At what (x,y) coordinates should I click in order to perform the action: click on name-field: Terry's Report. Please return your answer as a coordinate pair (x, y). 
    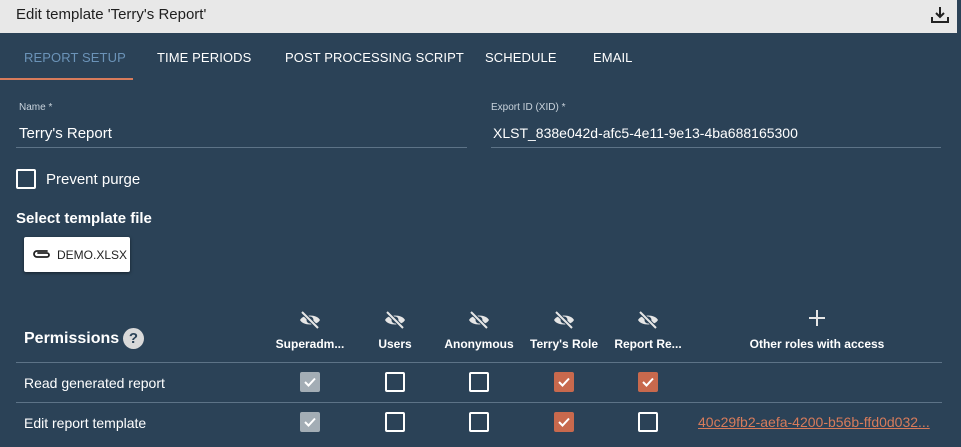
    Looking at the image, I should click on (65, 133).